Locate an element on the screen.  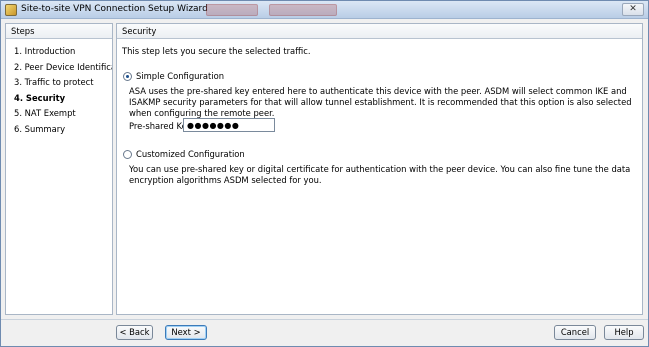
close-button: ✕ is located at coordinates (633, 9).